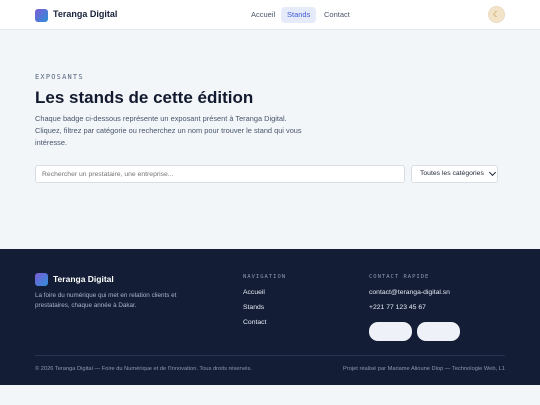  Describe the element at coordinates (263, 15) in the screenshot. I see `nav-item-accueil: Accueil` at that location.